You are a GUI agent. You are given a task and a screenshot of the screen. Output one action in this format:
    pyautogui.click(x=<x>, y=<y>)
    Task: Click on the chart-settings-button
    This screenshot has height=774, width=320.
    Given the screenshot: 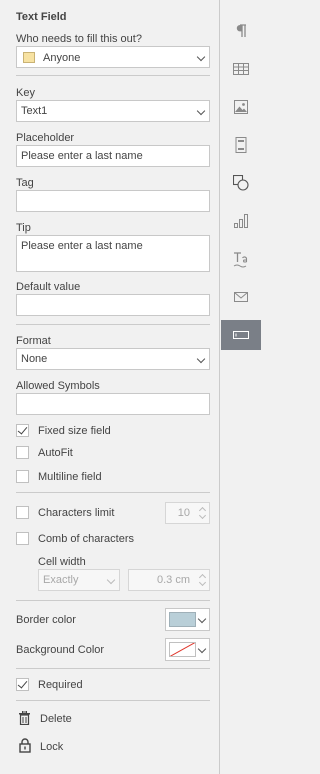 What is the action you would take?
    pyautogui.click(x=241, y=221)
    